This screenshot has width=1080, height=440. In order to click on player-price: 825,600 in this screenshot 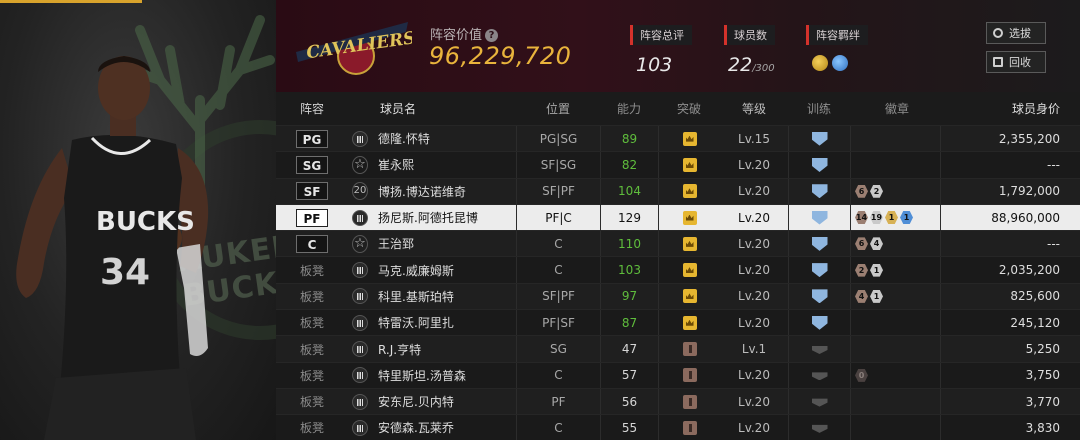, I will do `click(1007, 296)`.